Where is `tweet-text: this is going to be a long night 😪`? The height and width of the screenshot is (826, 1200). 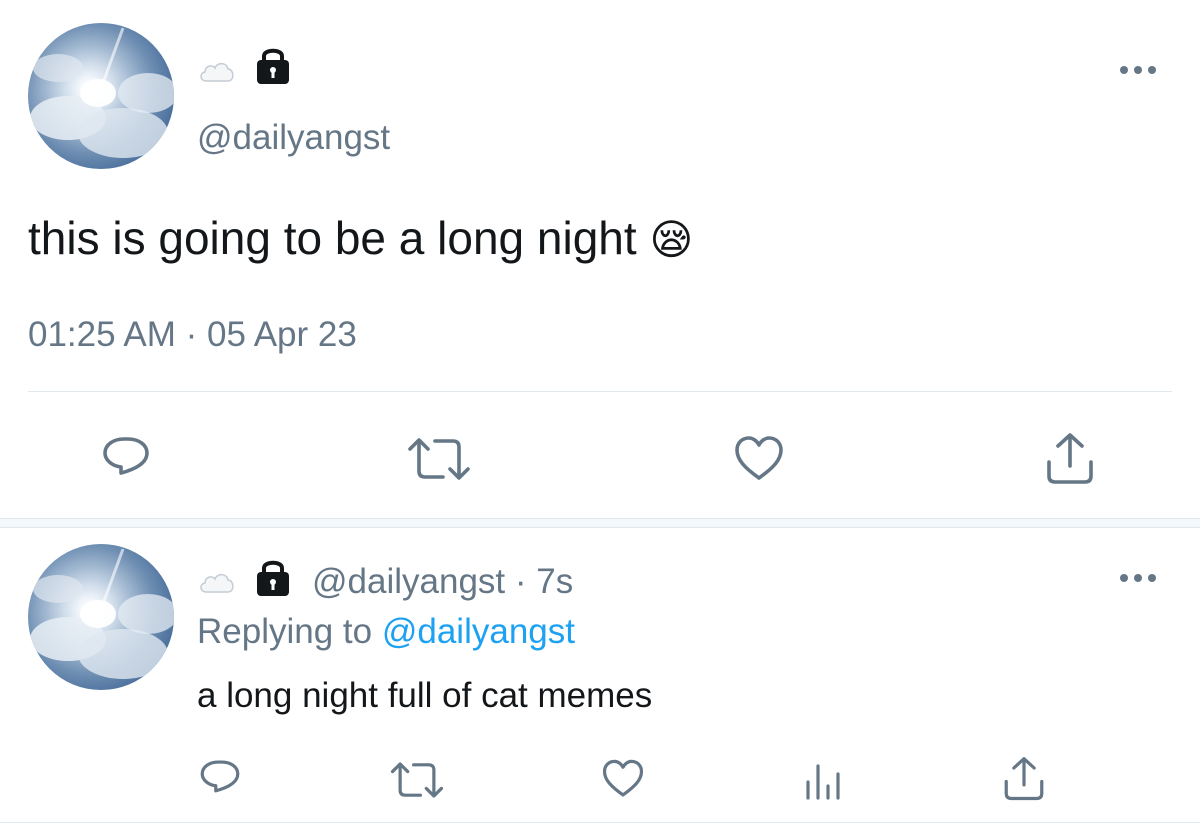
tweet-text: this is going to be a long night 😪 is located at coordinates (360, 239).